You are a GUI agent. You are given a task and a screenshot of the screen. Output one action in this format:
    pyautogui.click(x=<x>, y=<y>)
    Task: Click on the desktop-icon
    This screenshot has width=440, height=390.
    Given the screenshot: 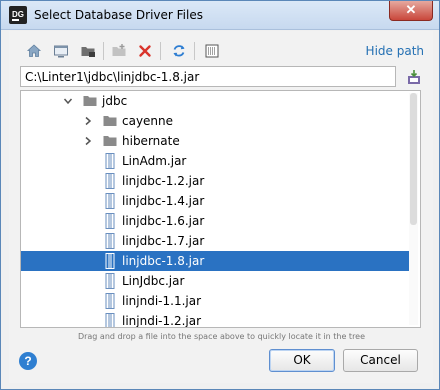 What is the action you would take?
    pyautogui.click(x=61, y=51)
    